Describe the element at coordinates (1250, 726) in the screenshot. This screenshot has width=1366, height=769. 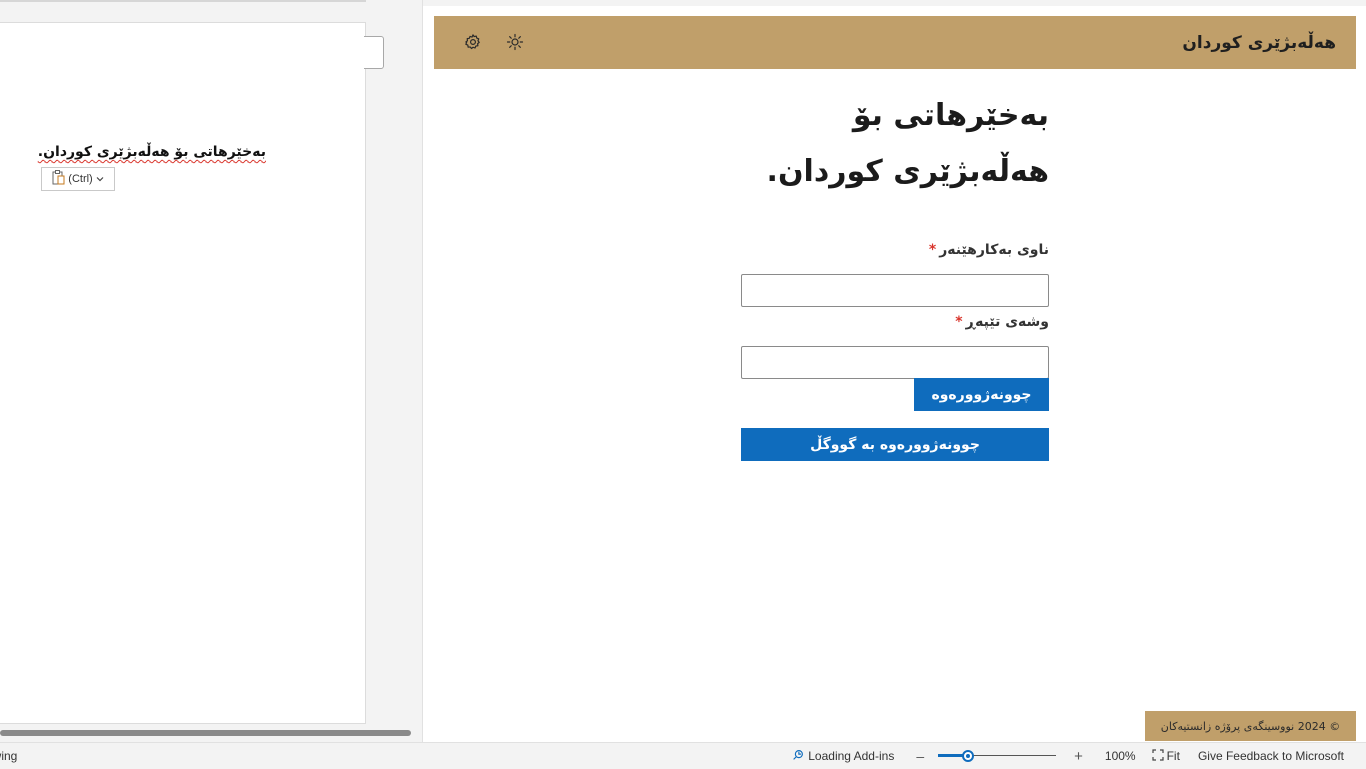
I see `footer-copyright: © 2024 نووسینگەی پرۆژە زانستیەکان` at that location.